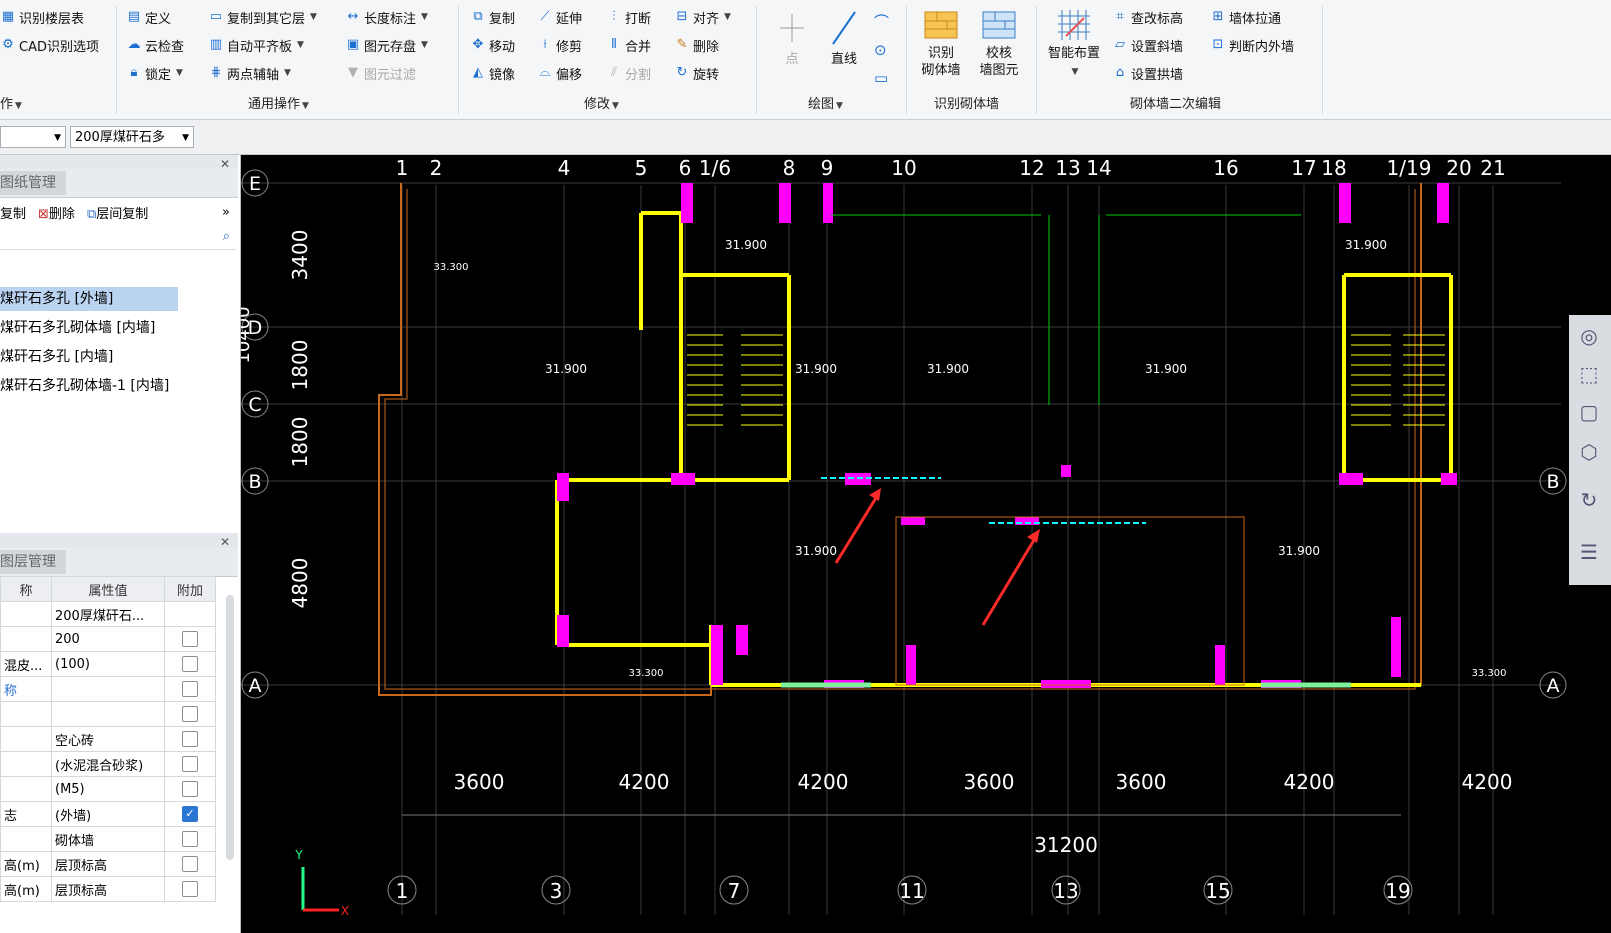 The height and width of the screenshot is (933, 1611). I want to click on group-label-left: 作 ▼, so click(11, 102).